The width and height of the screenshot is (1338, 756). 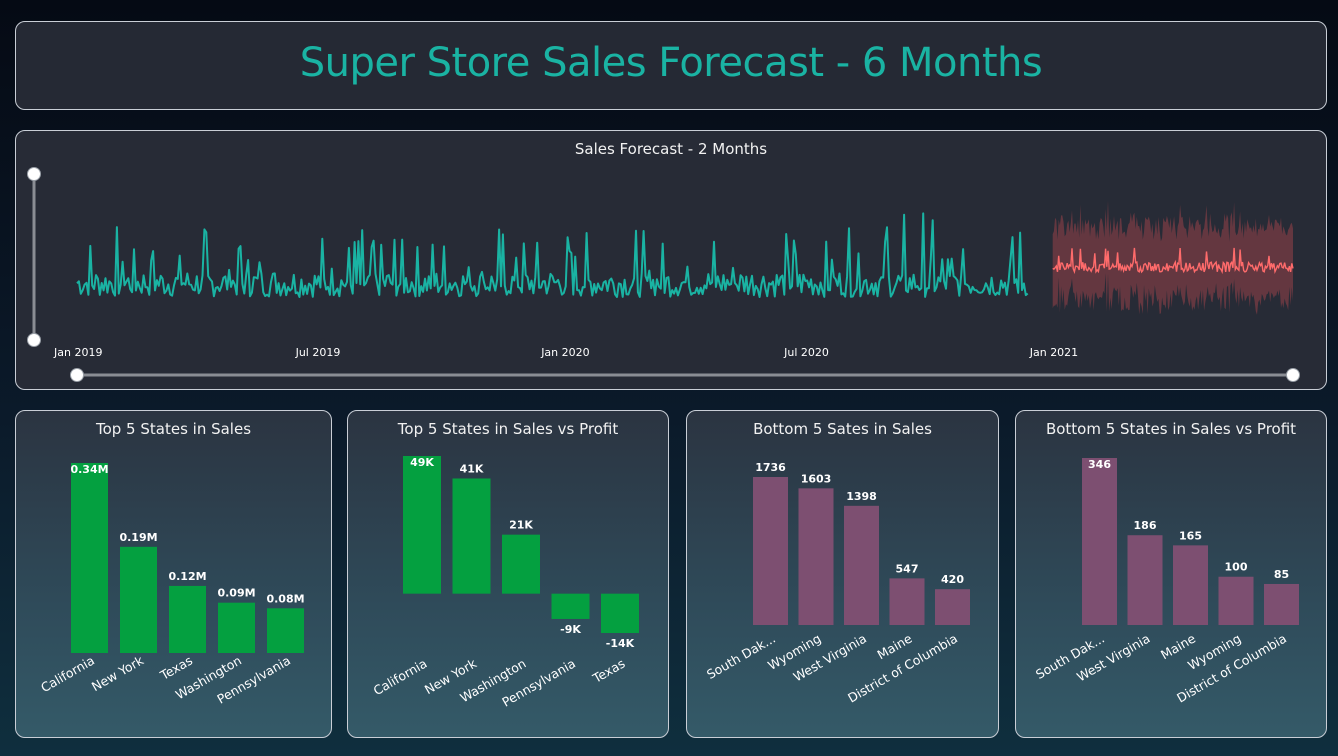 I want to click on x-axis-ticks: Jan 2019 Jul 2019 Jan 2020 Jul 2020 Jan 2021, so click(x=565, y=352).